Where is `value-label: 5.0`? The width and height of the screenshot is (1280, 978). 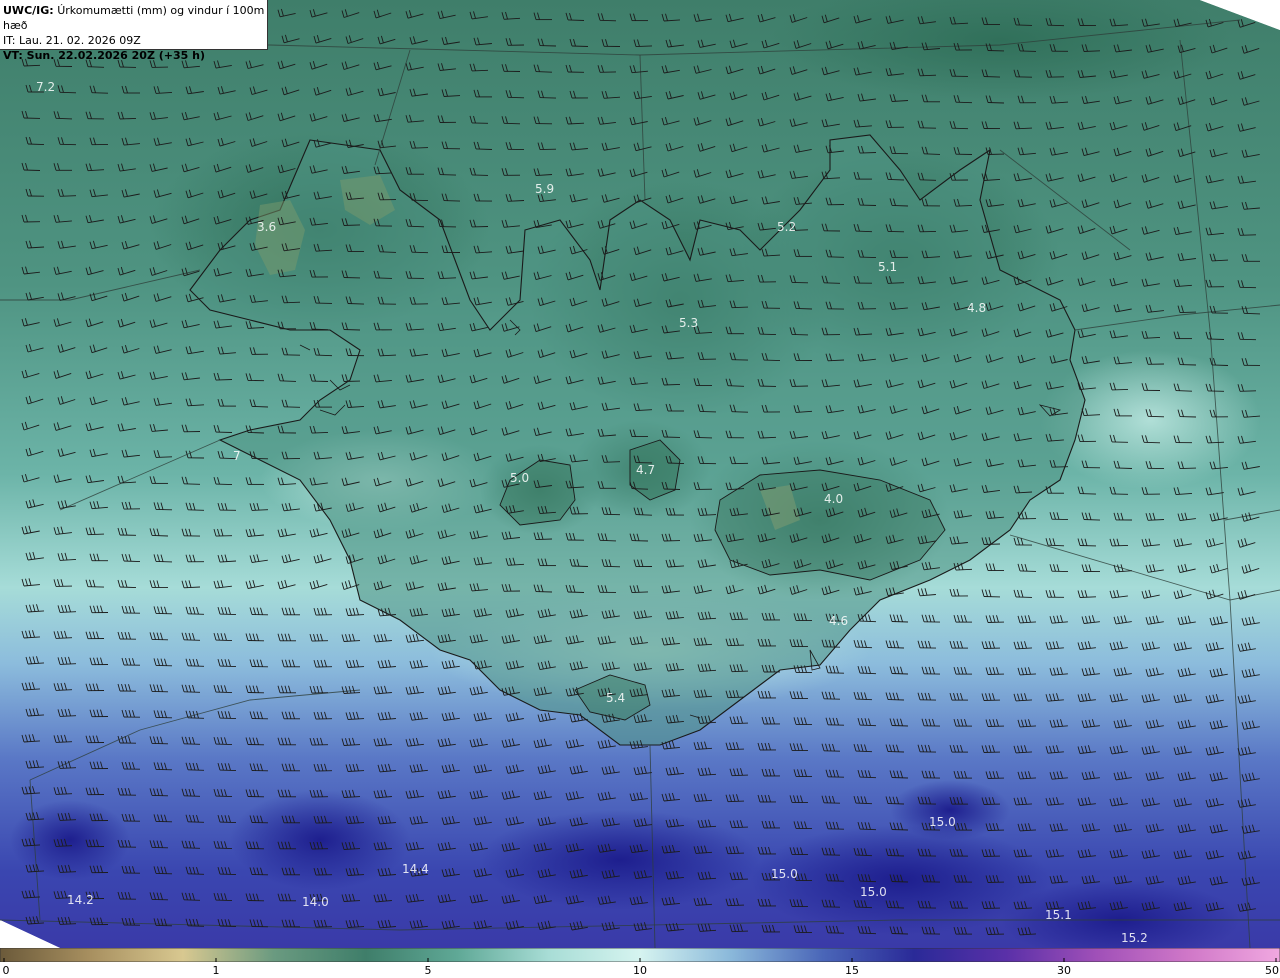
value-label: 5.0 is located at coordinates (519, 478).